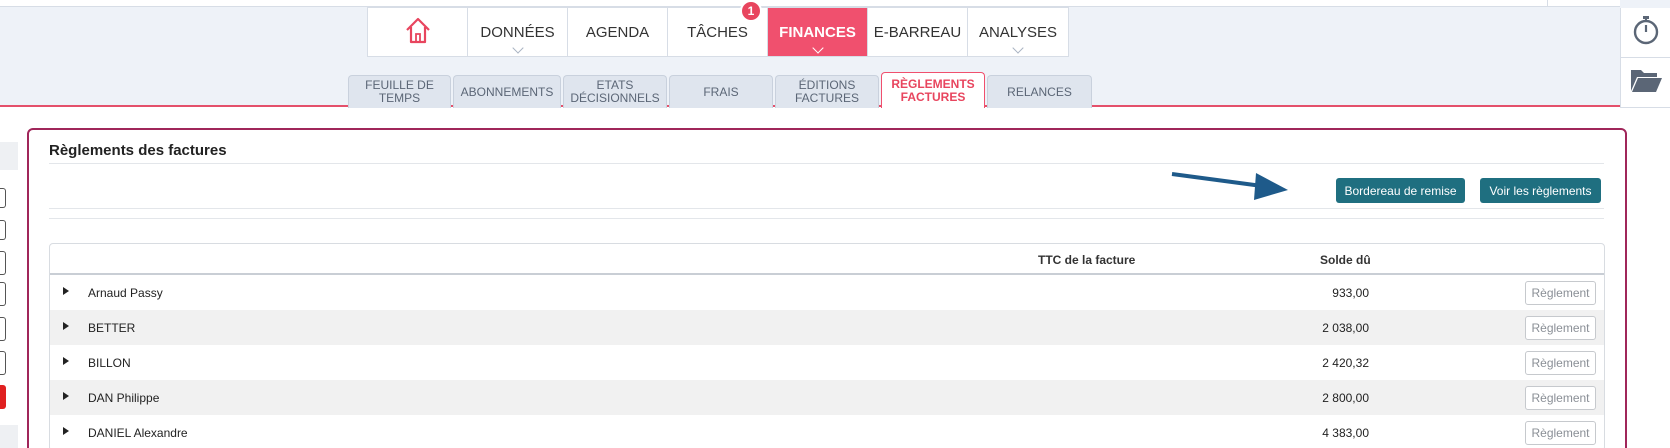  Describe the element at coordinates (1345, 363) in the screenshot. I see `solde-value: 2 420,32` at that location.